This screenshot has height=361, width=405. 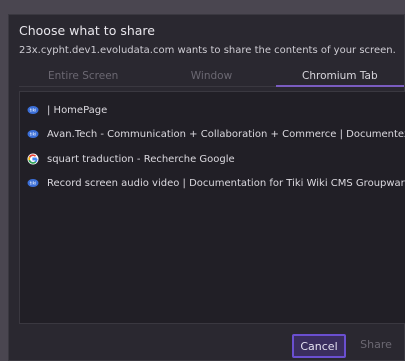 What do you see at coordinates (87, 30) in the screenshot?
I see `dialog-title: Choose what to share` at bounding box center [87, 30].